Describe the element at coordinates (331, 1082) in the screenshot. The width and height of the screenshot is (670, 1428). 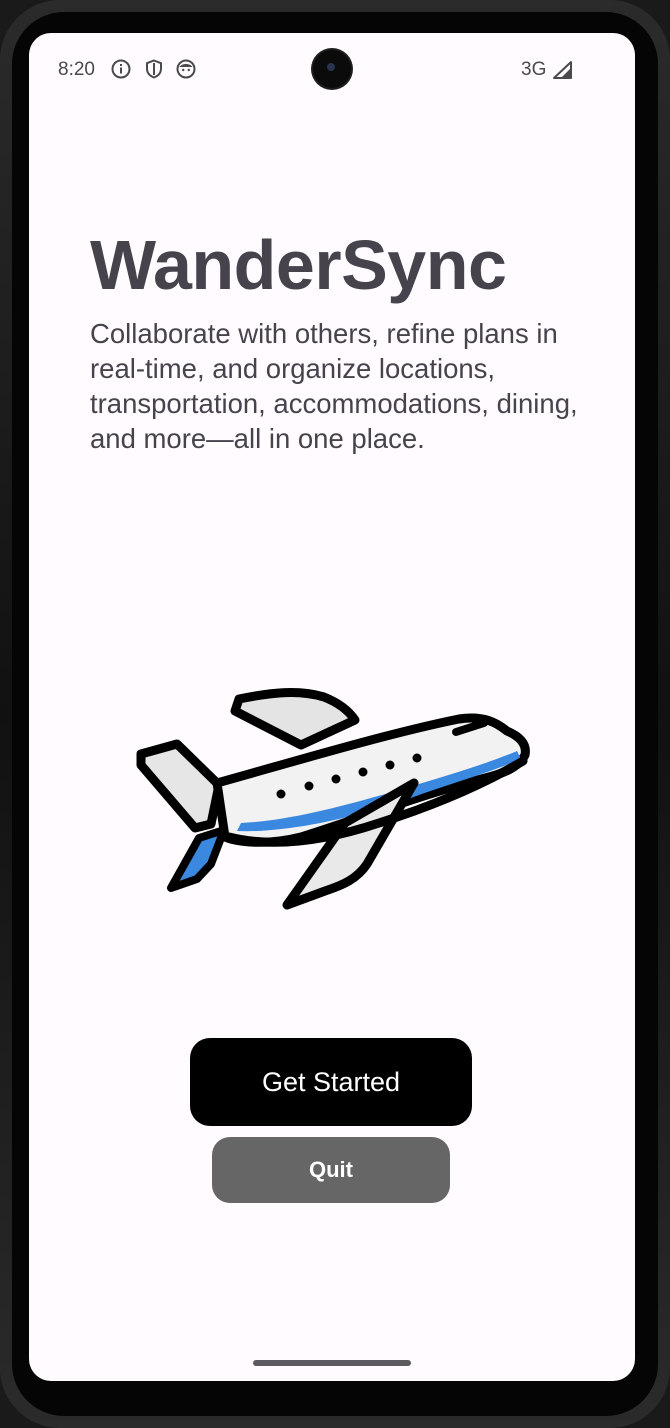
I see `get-started-button: Get Started` at that location.